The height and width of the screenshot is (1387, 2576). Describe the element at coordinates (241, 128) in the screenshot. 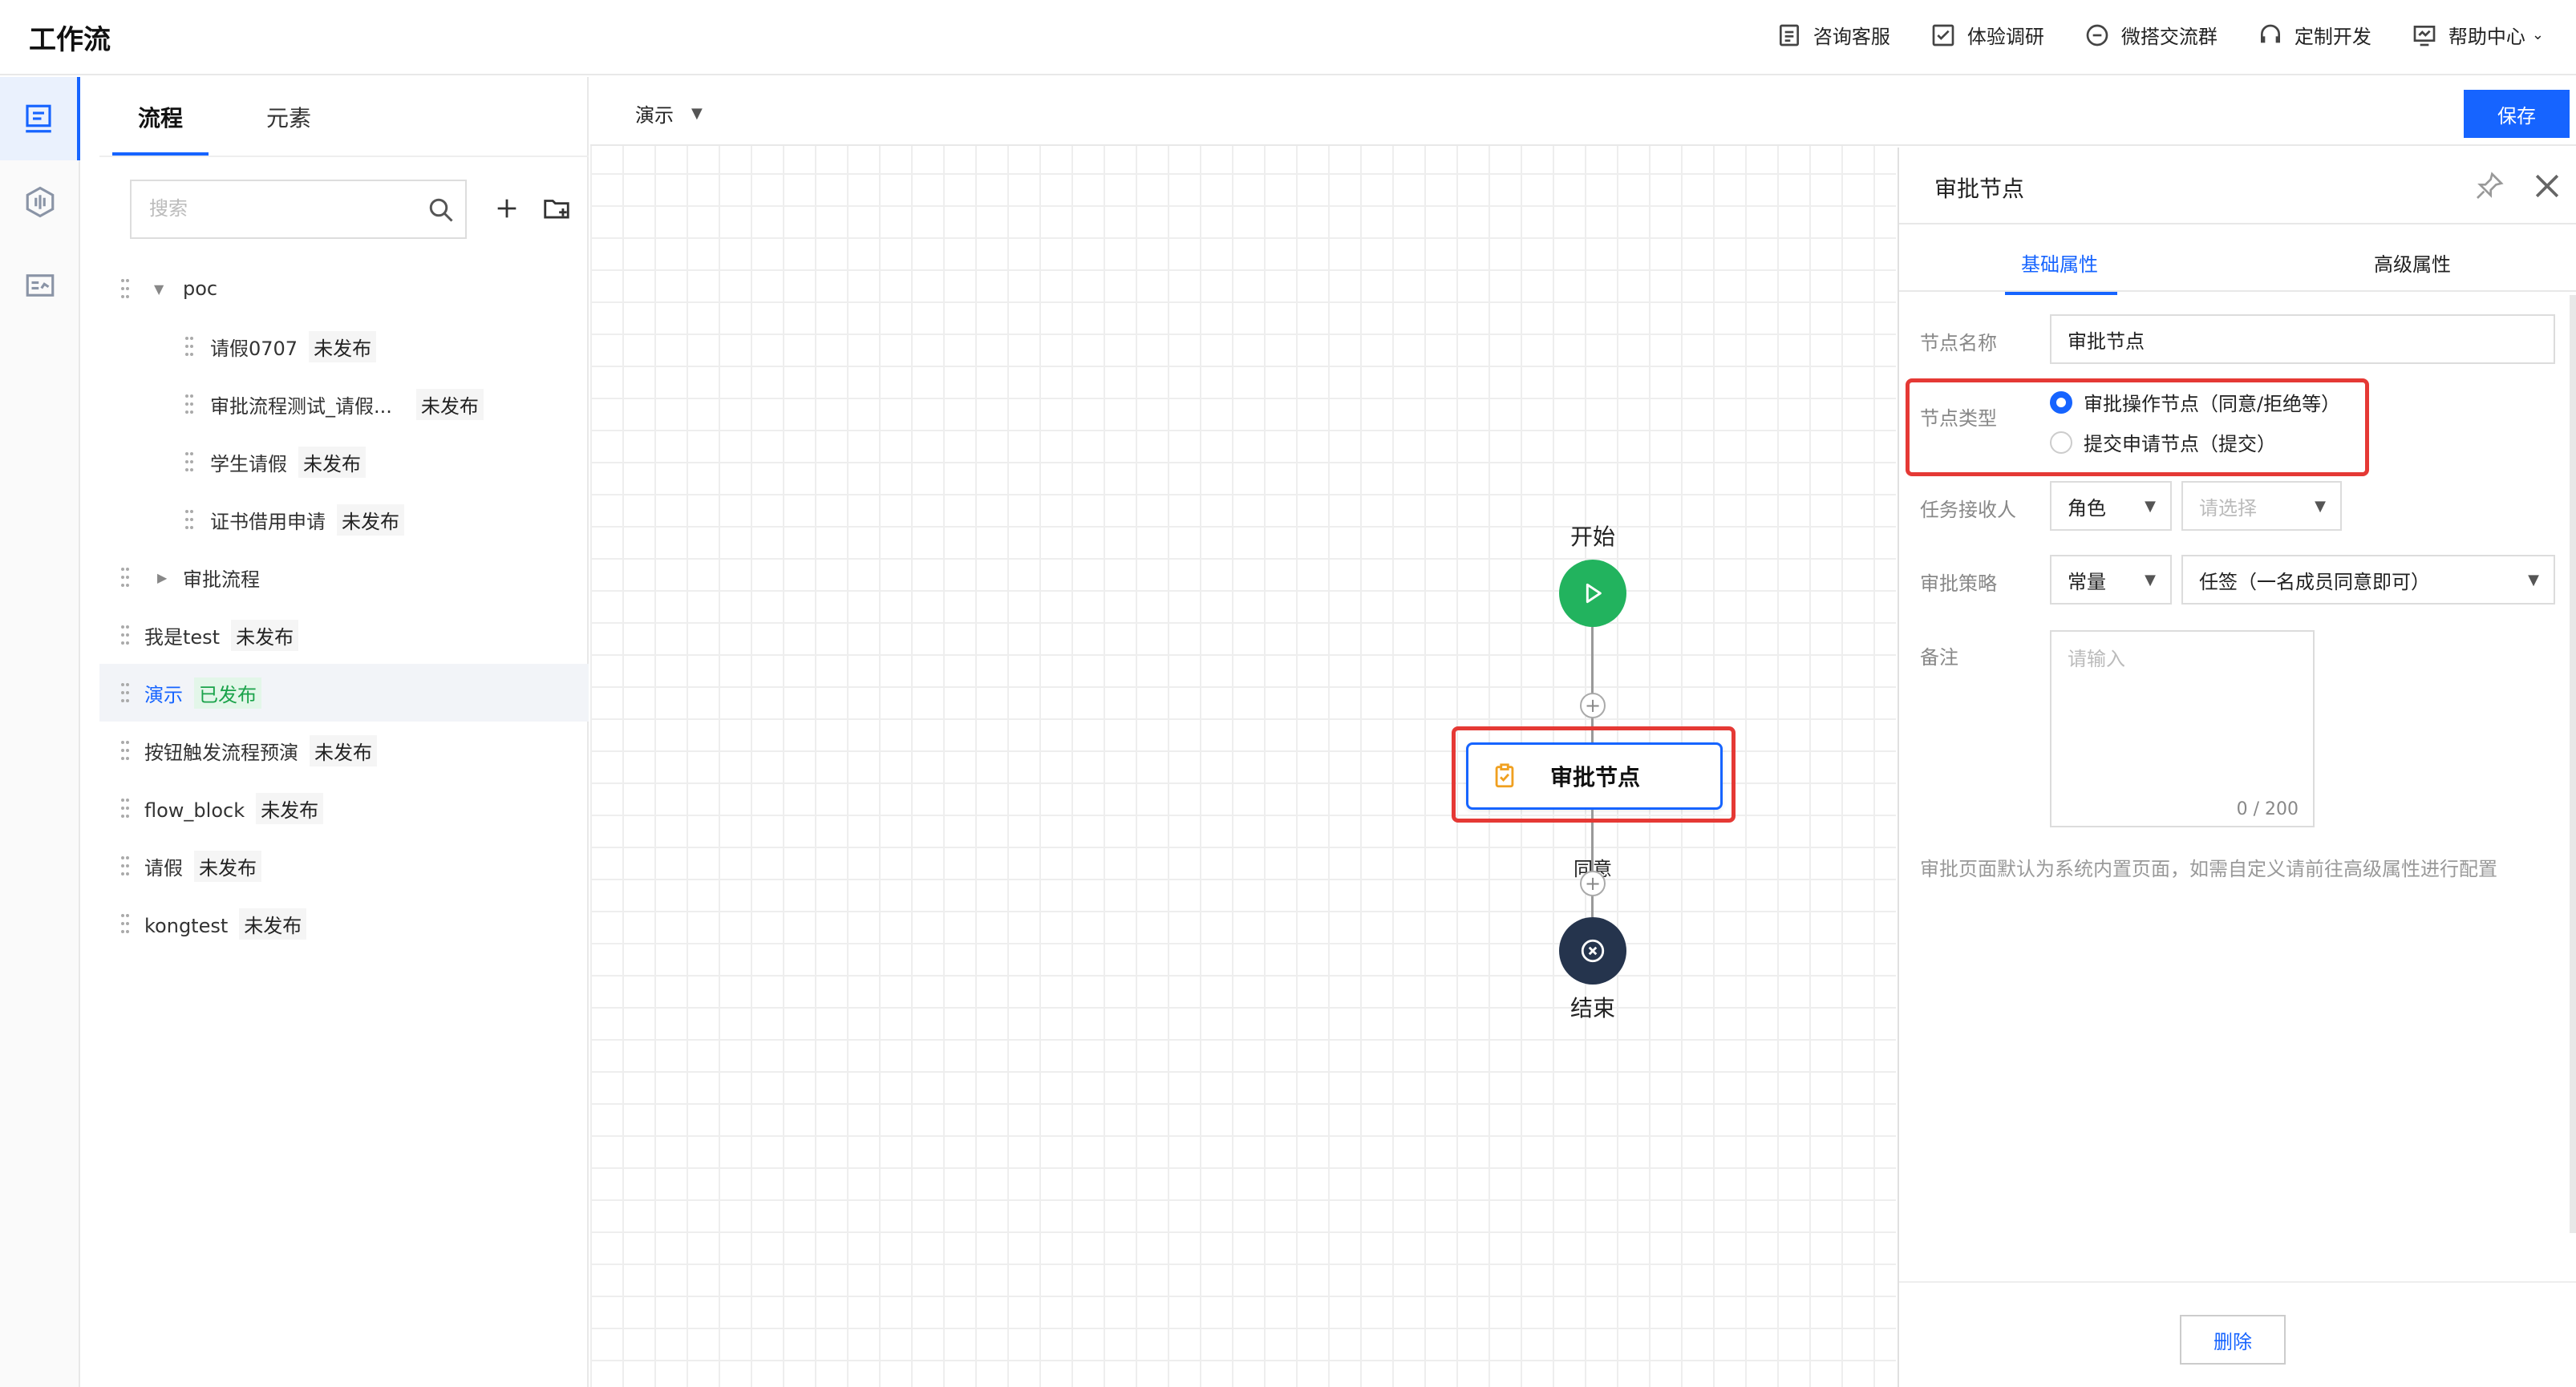

I see `panel-tabs: 流程 元素` at that location.